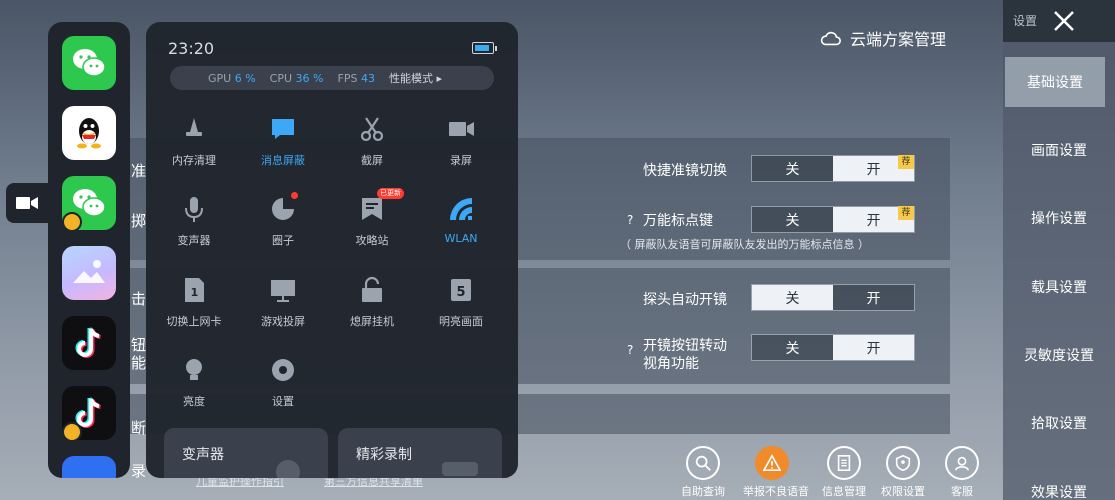 Image resolution: width=1115 pixels, height=500 pixels. Describe the element at coordinates (1059, 355) in the screenshot. I see `nav-sensitivity-settings: 灵敏度设置` at that location.